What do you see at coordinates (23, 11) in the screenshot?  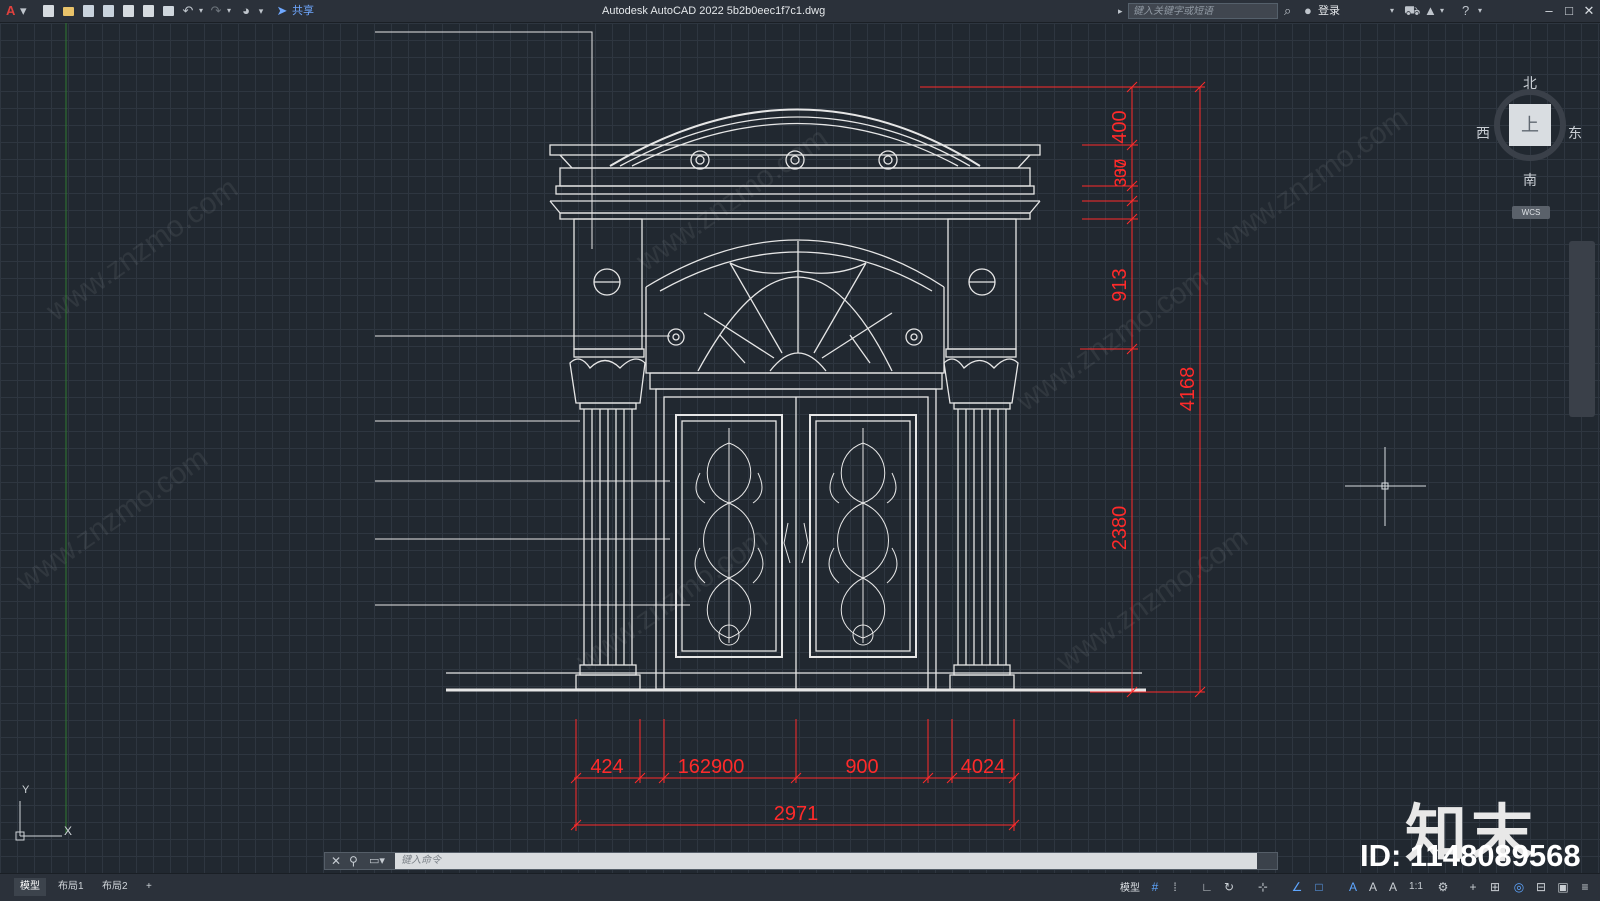 I see `app-menu-arrow-icon: ▾` at bounding box center [23, 11].